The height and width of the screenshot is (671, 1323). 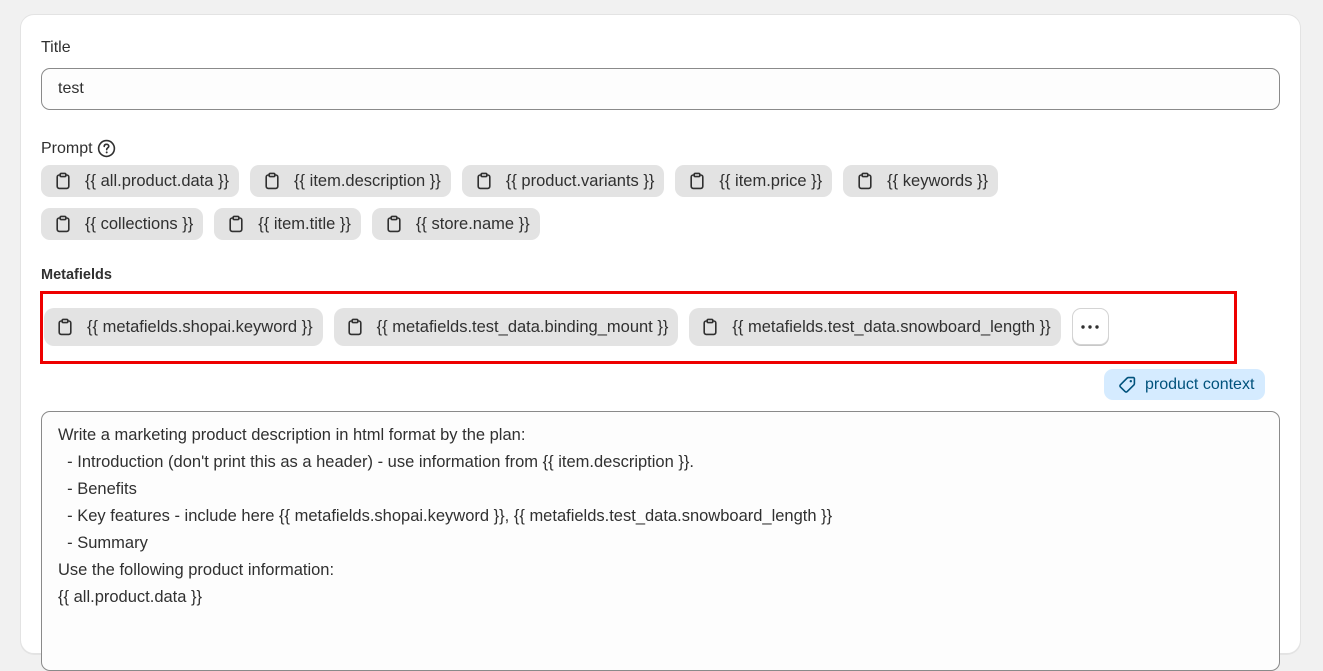 I want to click on chip-label: {{ keywords }}, so click(x=938, y=180).